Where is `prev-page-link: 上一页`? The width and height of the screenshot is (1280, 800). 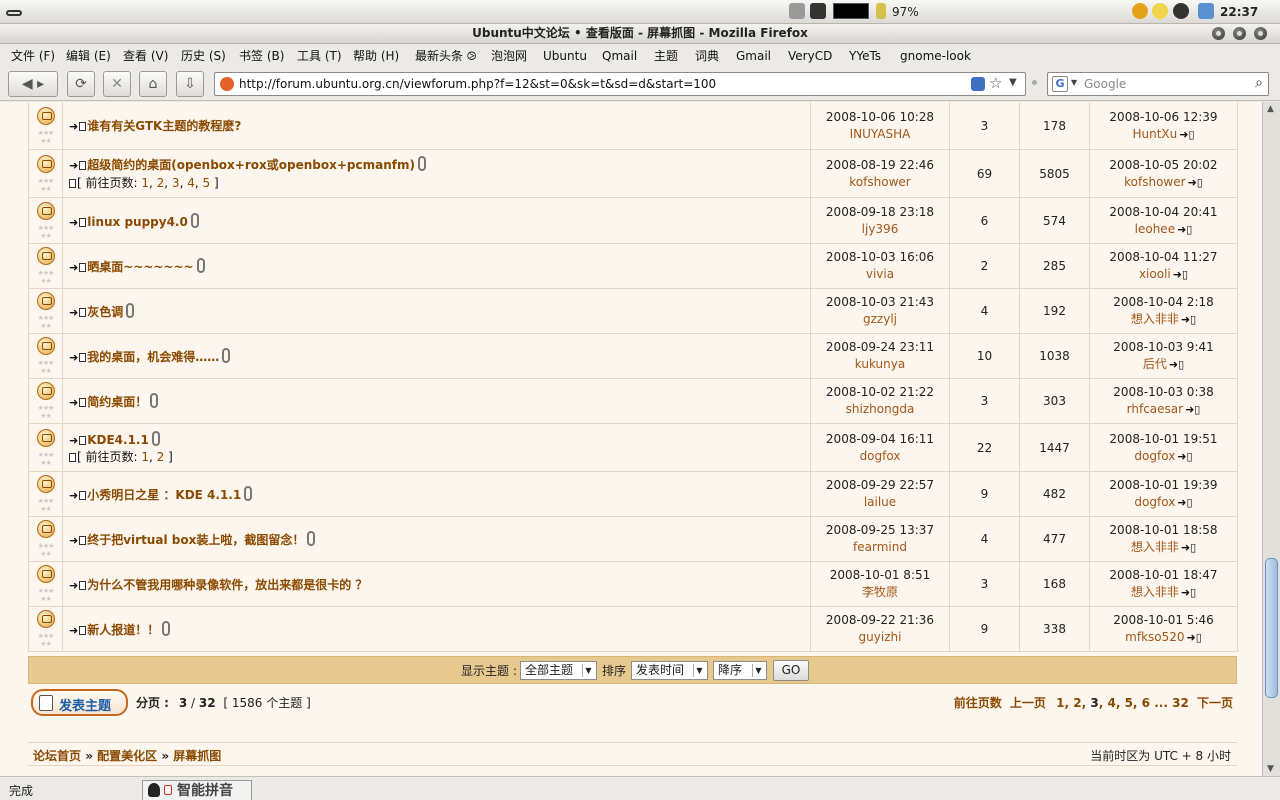
prev-page-link: 上一页 is located at coordinates (1028, 703).